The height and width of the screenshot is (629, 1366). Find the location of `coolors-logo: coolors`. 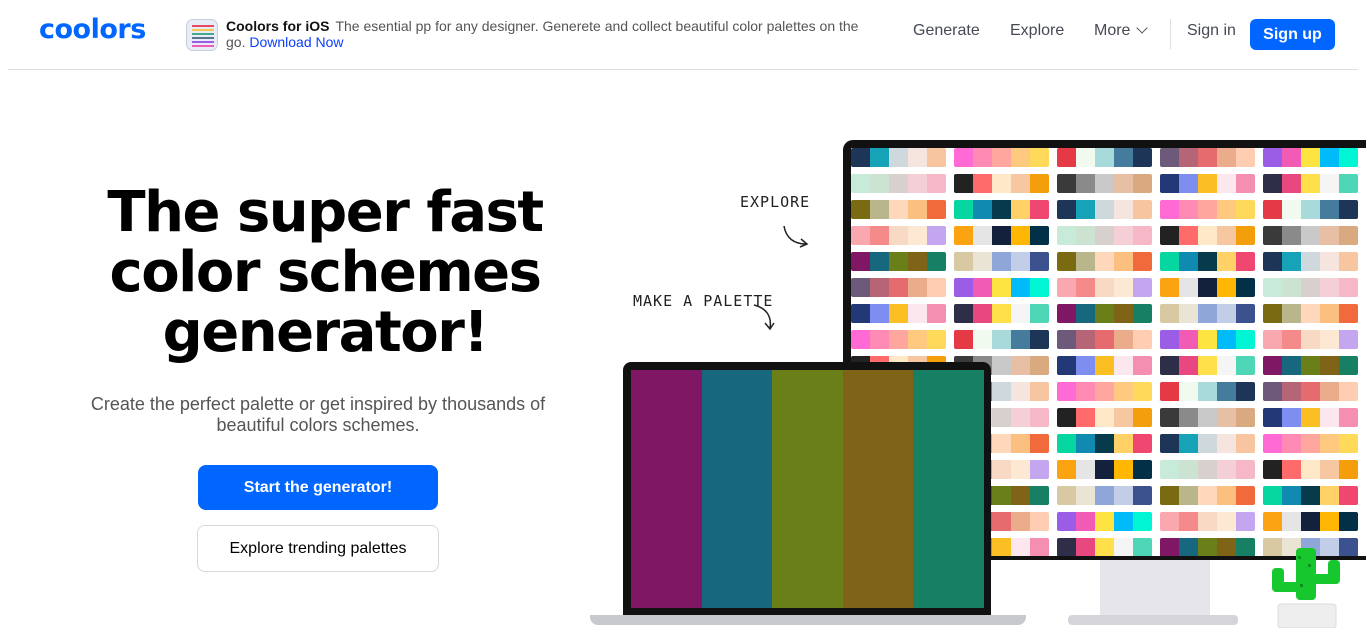

coolors-logo: coolors is located at coordinates (92, 29).